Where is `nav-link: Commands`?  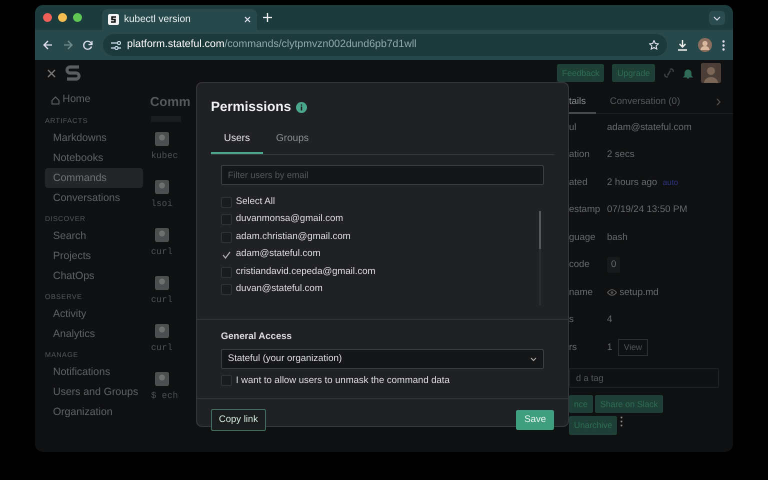 nav-link: Commands is located at coordinates (94, 178).